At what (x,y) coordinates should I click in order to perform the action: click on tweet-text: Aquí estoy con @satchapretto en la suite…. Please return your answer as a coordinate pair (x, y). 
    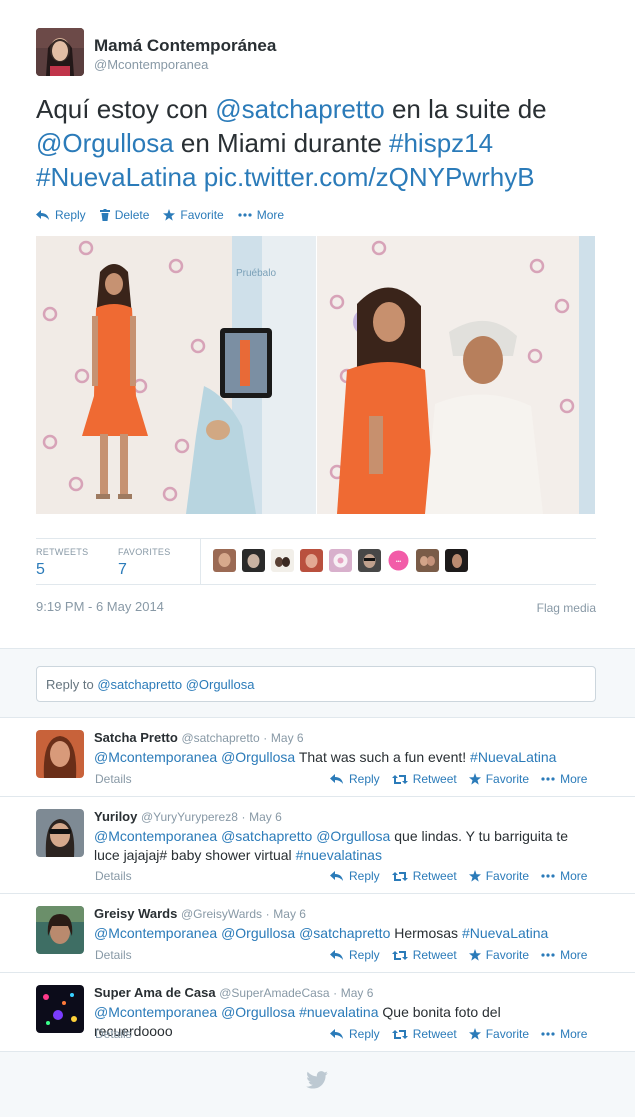
    Looking at the image, I should click on (321, 143).